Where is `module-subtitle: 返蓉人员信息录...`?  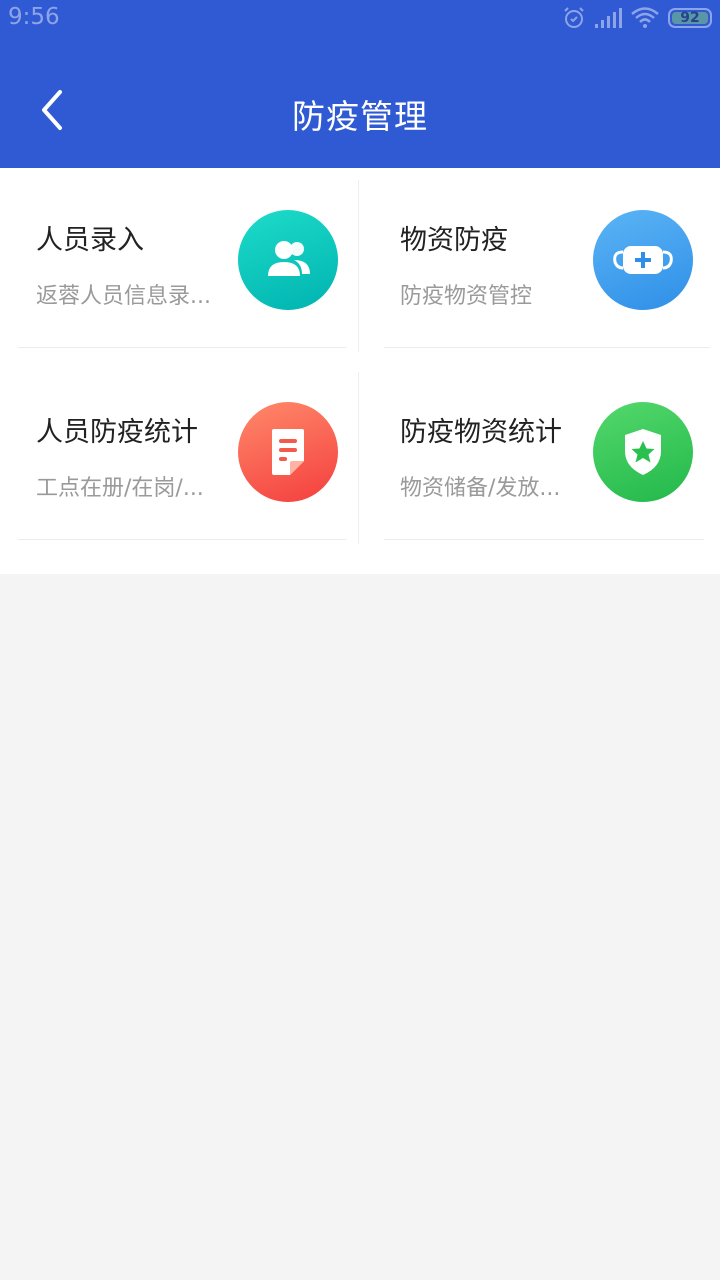
module-subtitle: 返蓉人员信息录... is located at coordinates (123, 296).